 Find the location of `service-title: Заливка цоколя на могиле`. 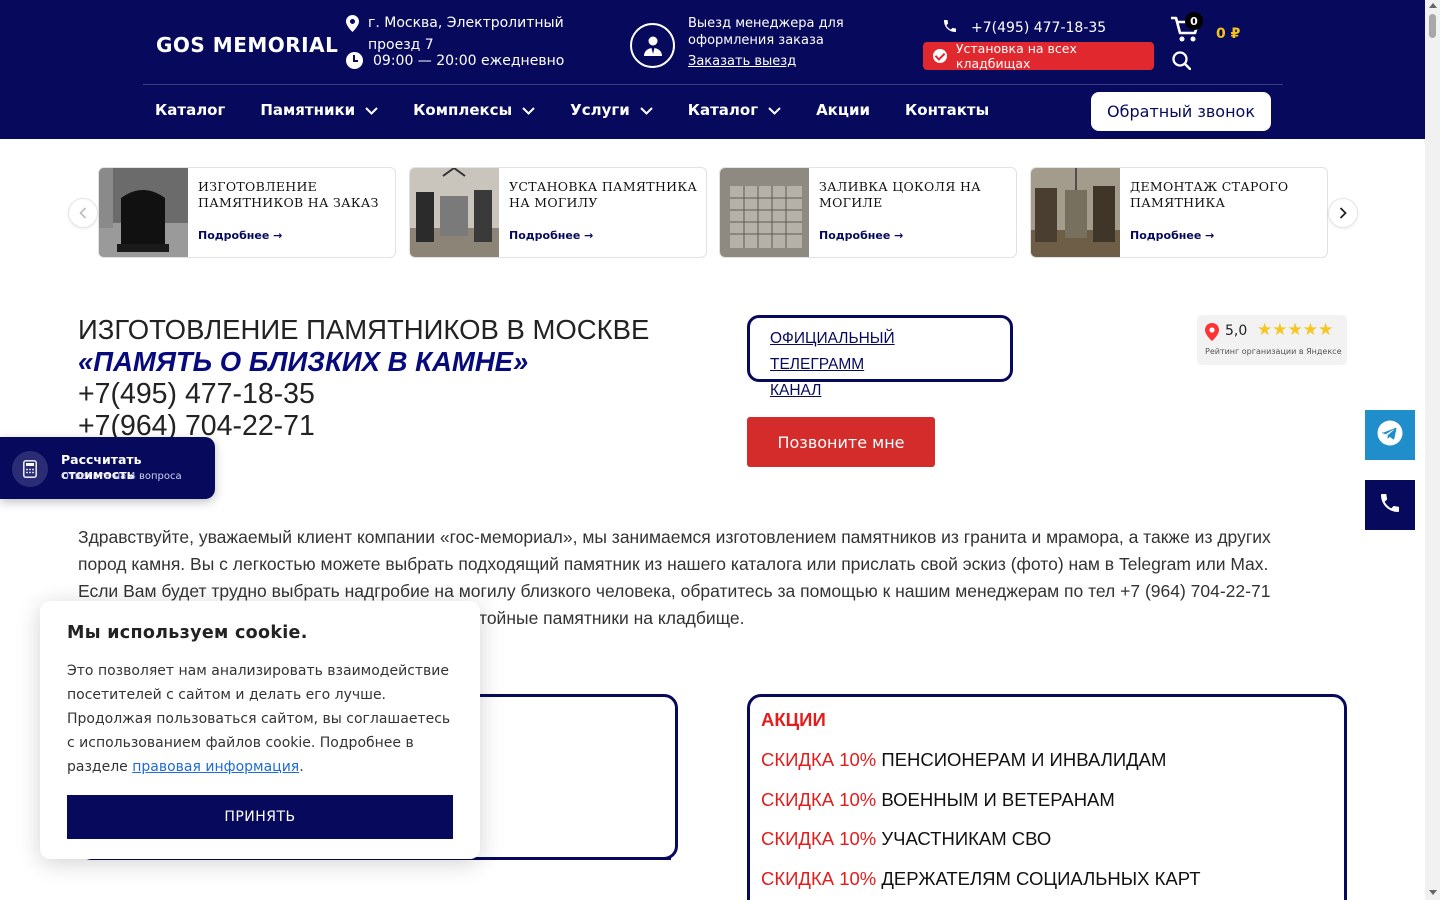

service-title: Заливка цоколя на могиле is located at coordinates (900, 194).